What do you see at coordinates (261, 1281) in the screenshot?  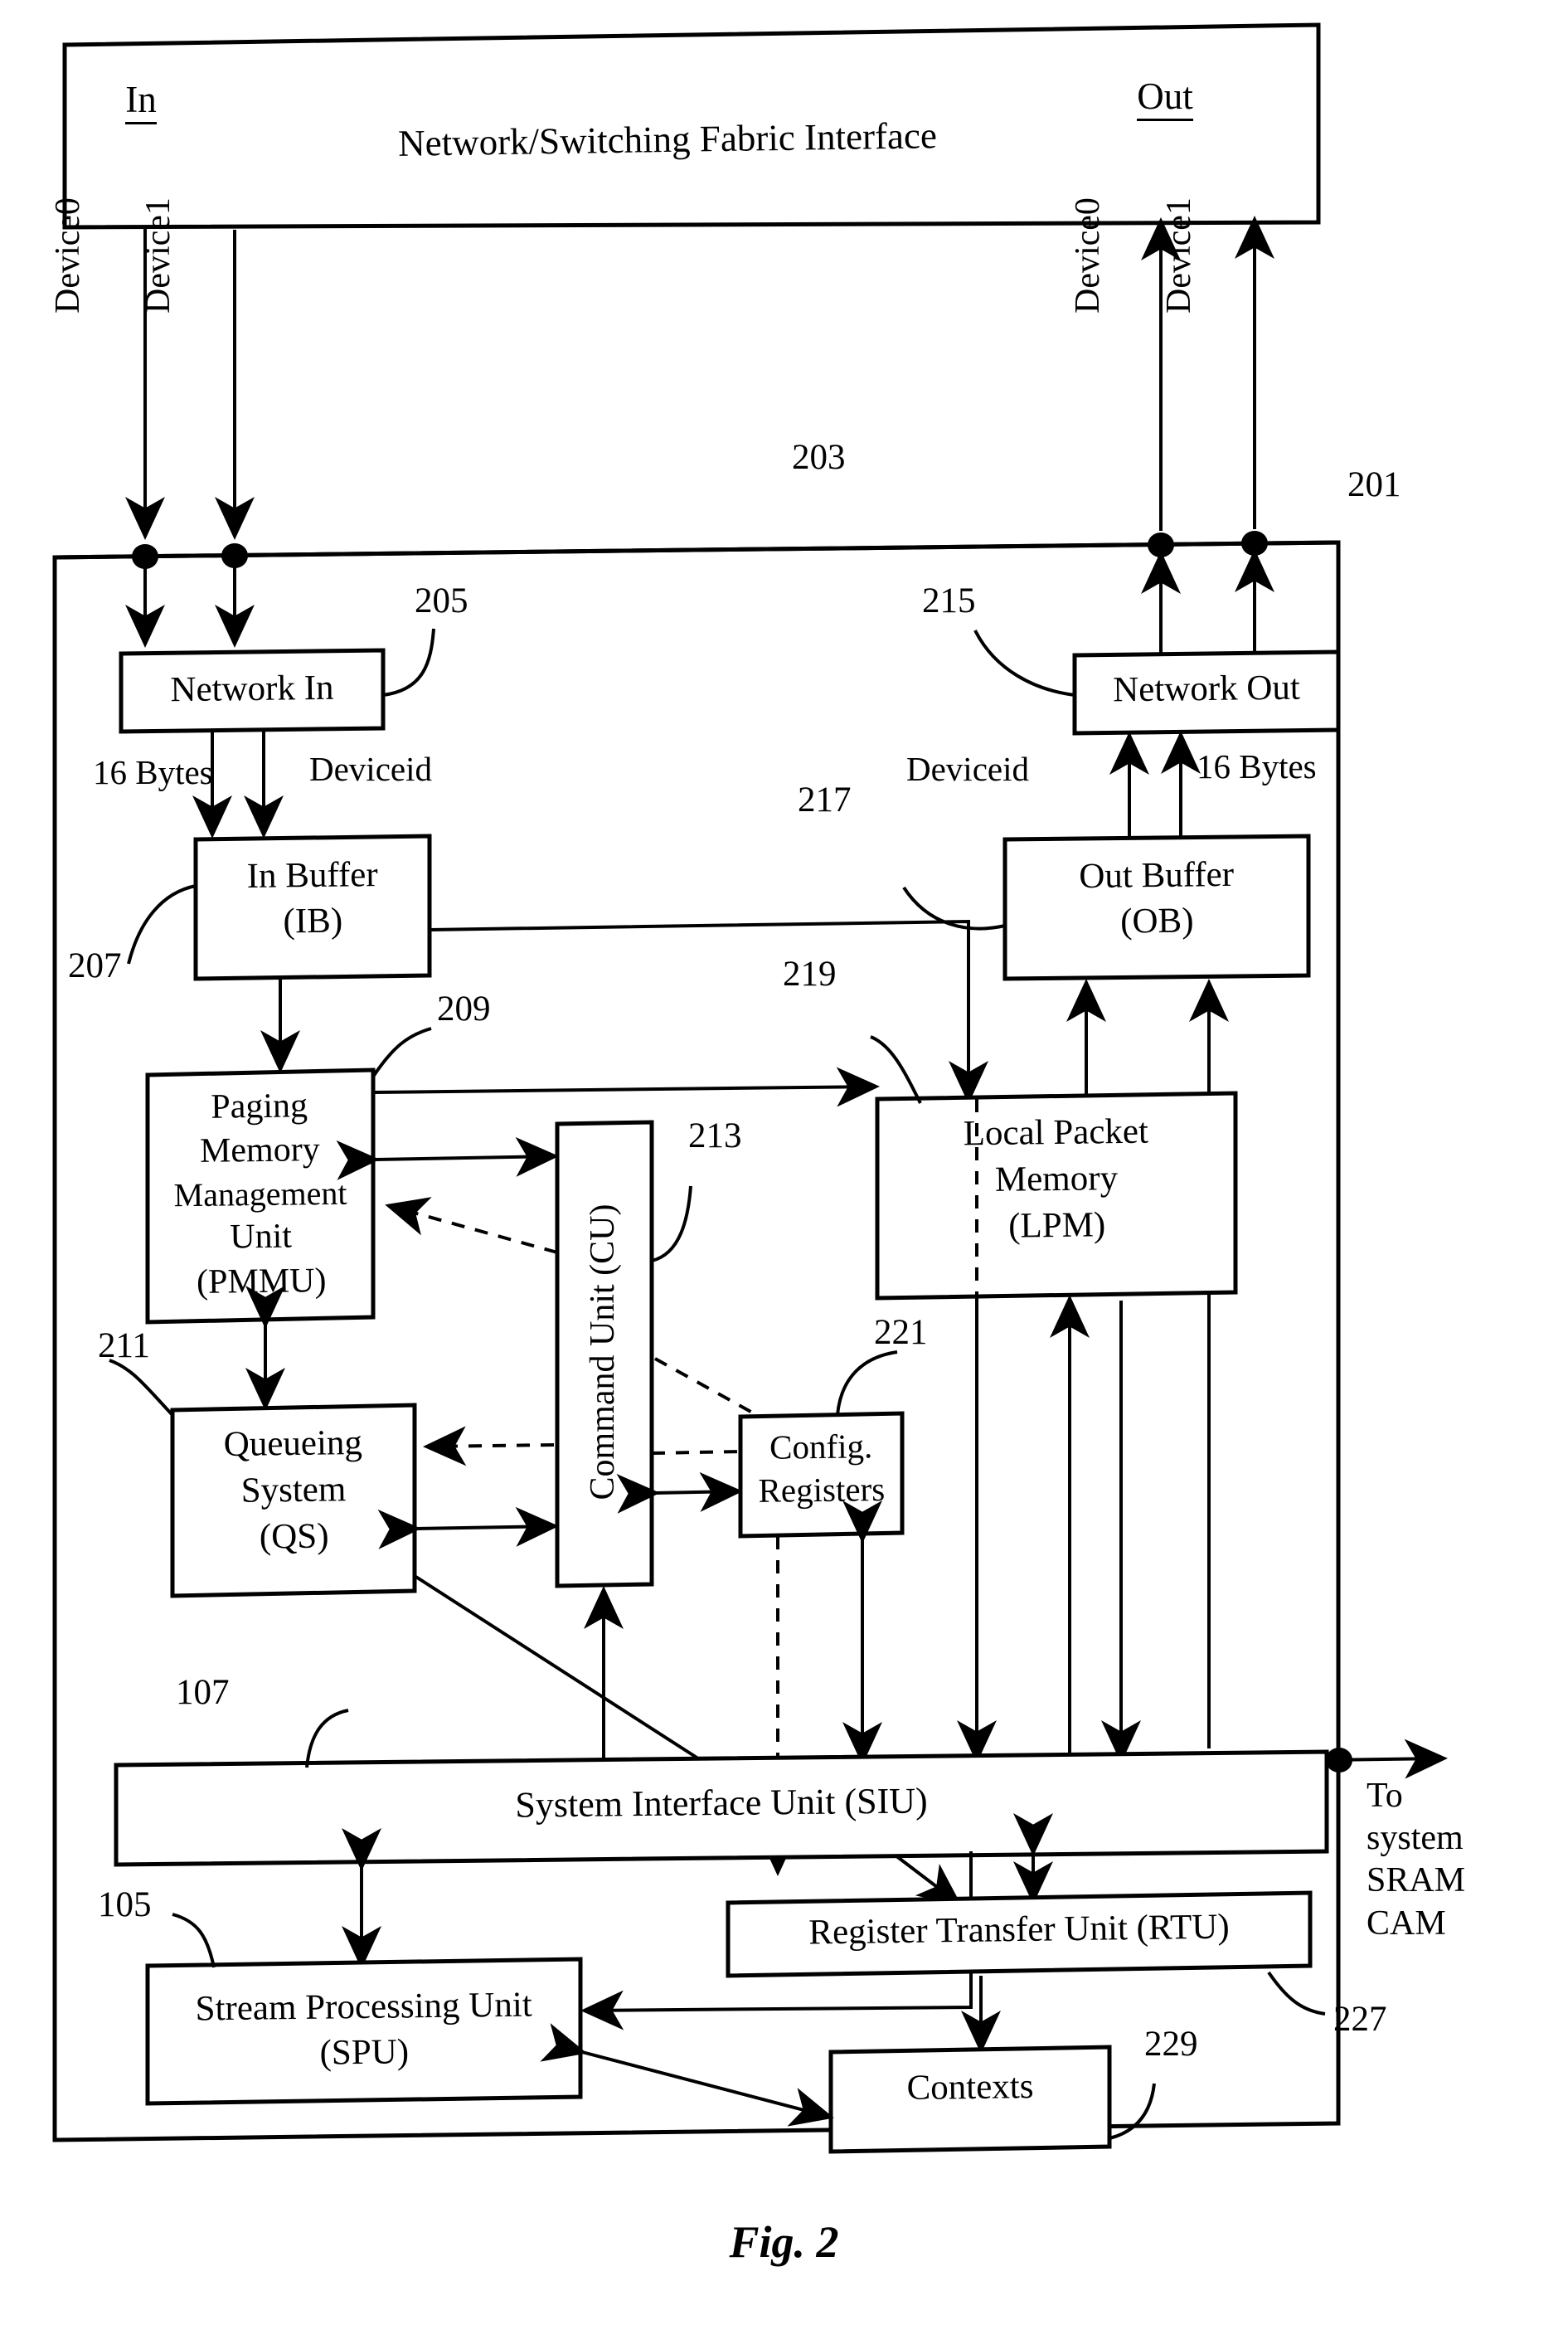 I see `pmmu-line5: (PMMU)` at bounding box center [261, 1281].